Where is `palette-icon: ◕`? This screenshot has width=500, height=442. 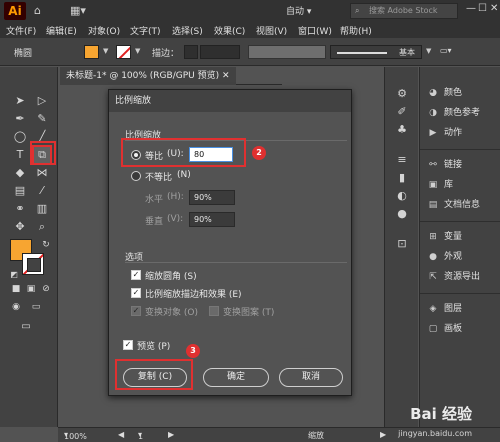 palette-icon: ◕ is located at coordinates (433, 93).